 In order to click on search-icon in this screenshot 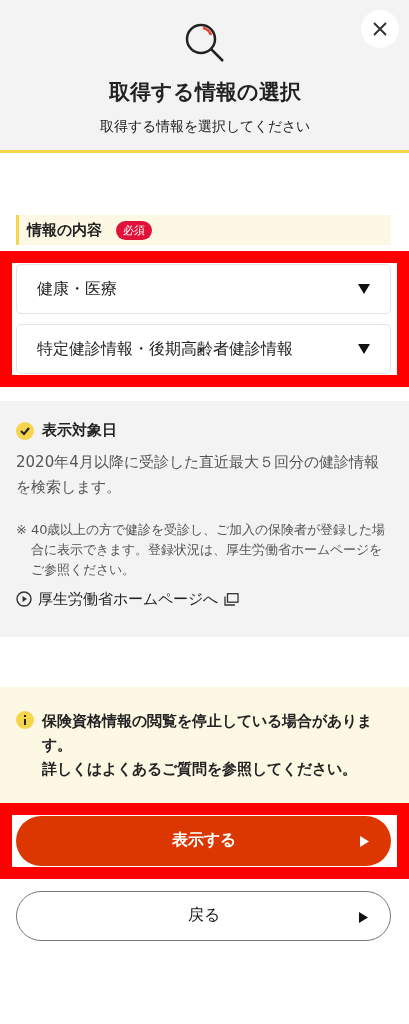, I will do `click(204, 43)`.